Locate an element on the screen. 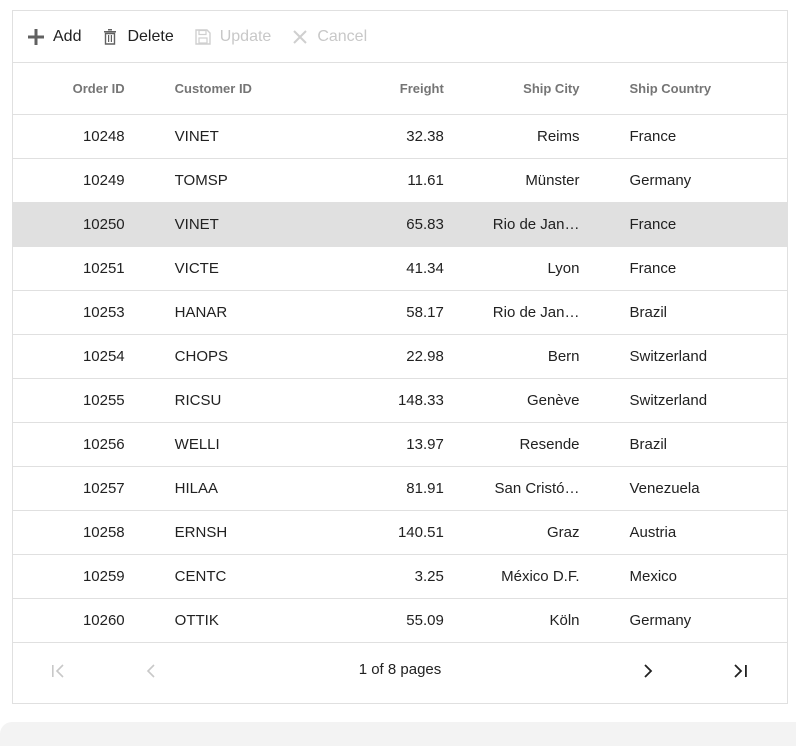 The image size is (796, 746). cell-order-id: 10255 is located at coordinates (103, 400).